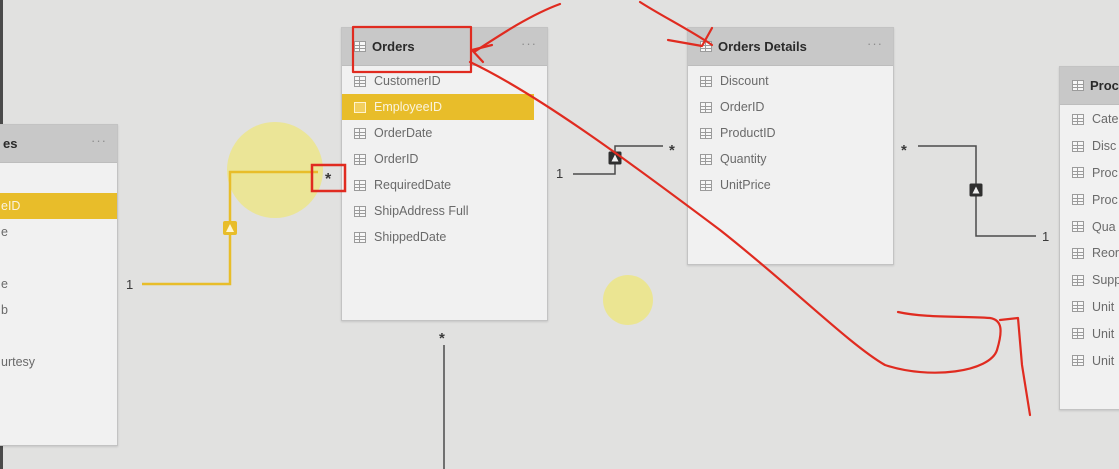 The height and width of the screenshot is (469, 1119). I want to click on relationship-orders-details-products: * 1, so click(975, 193).